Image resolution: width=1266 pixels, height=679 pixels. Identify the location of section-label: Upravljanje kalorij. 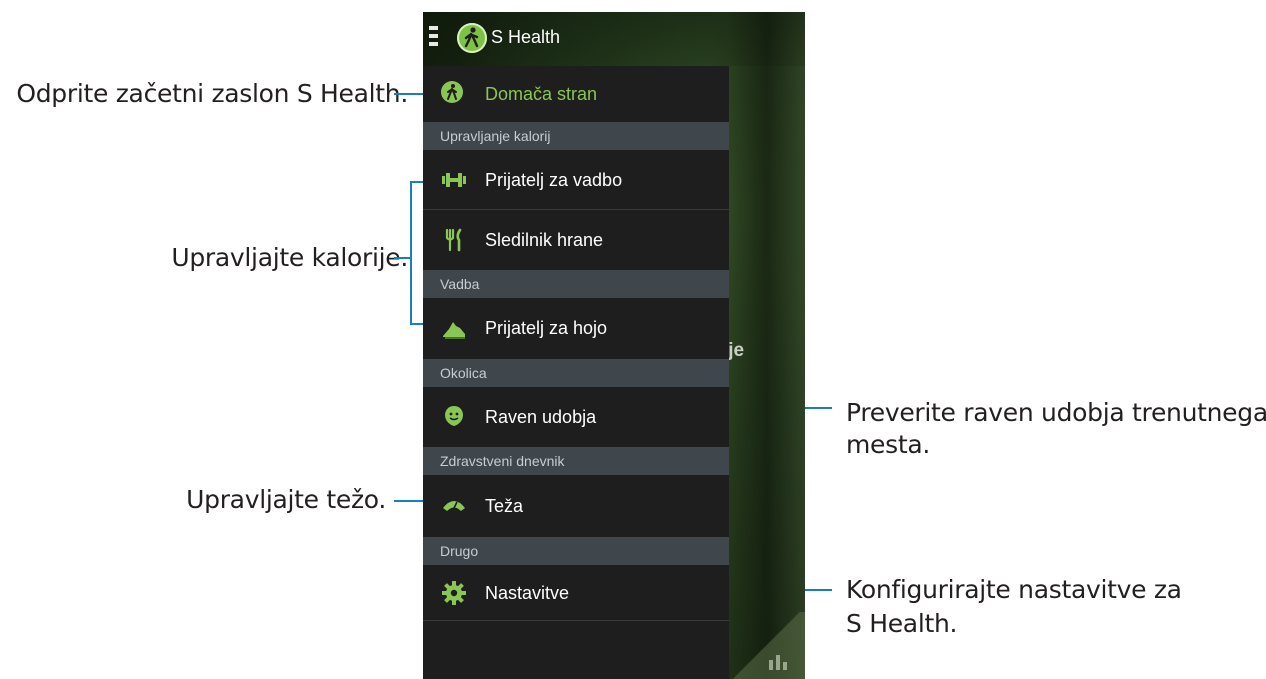
(495, 136).